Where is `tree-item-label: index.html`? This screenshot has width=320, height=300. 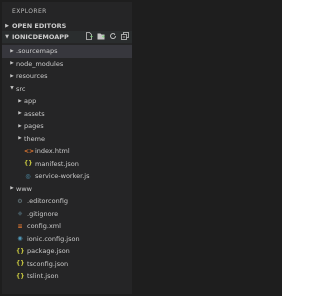 tree-item-label: index.html is located at coordinates (52, 151).